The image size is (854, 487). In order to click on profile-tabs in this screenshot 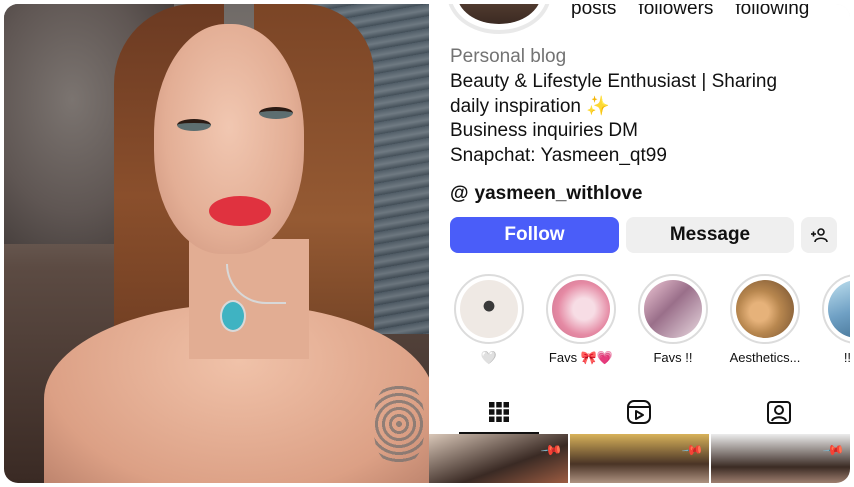, I will do `click(639, 411)`.